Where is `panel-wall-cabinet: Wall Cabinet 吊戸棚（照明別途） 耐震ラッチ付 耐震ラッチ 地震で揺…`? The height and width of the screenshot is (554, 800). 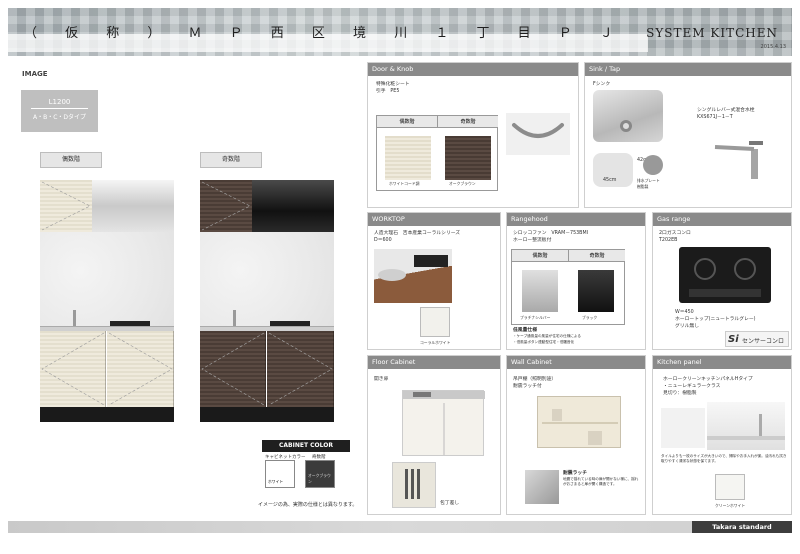 panel-wall-cabinet: Wall Cabinet 吊戸棚（照明別途） 耐震ラッチ付 耐震ラッチ 地震で揺… is located at coordinates (576, 435).